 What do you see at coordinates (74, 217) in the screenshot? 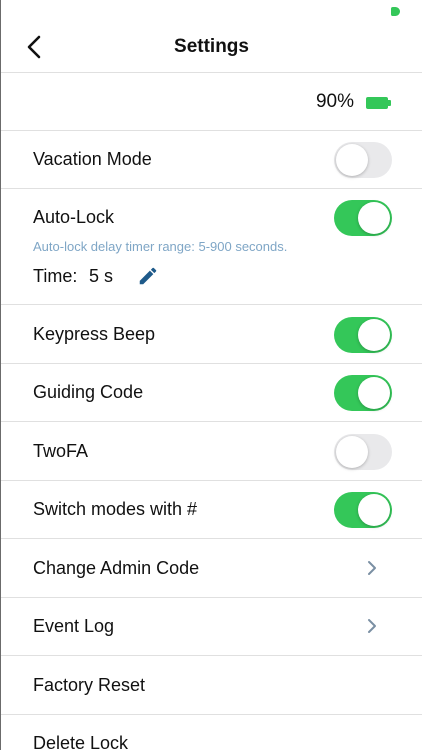
I see `auto-lock-label: Auto-Lock` at bounding box center [74, 217].